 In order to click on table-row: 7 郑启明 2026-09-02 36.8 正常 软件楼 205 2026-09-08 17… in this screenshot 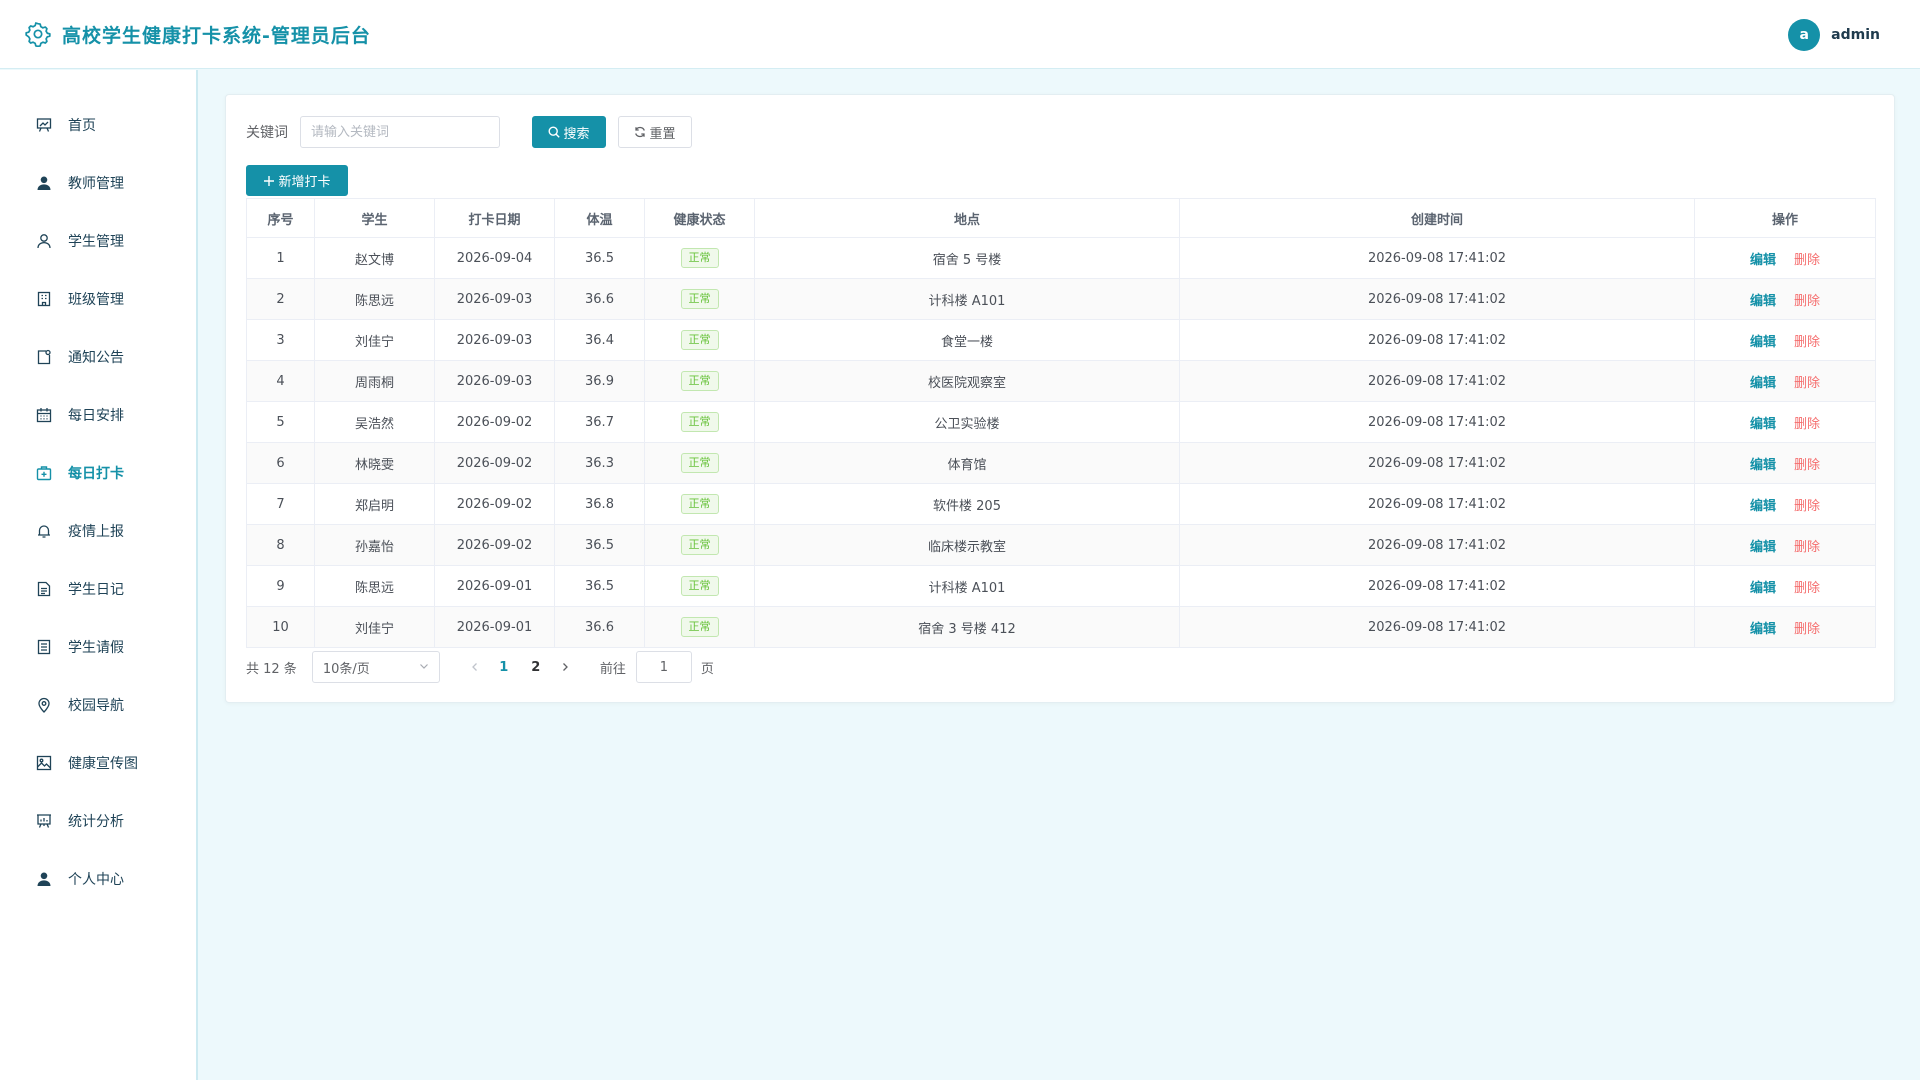, I will do `click(1061, 504)`.